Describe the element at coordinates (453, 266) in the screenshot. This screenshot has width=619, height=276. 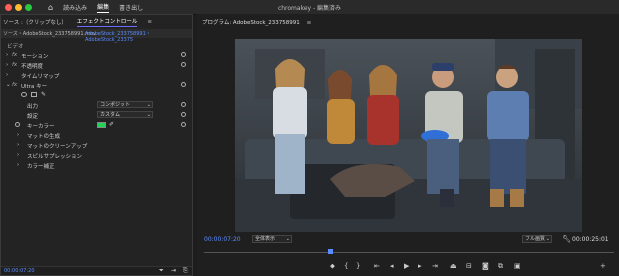
I see `lift-icon: ⏏` at that location.